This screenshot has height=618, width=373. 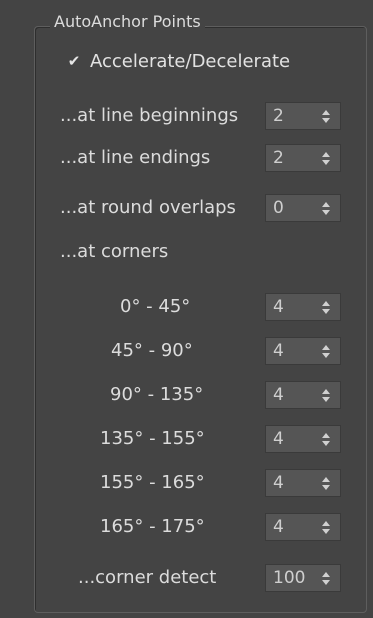 I want to click on checkbox-label: Accelerate/Decelerate, so click(x=190, y=61).